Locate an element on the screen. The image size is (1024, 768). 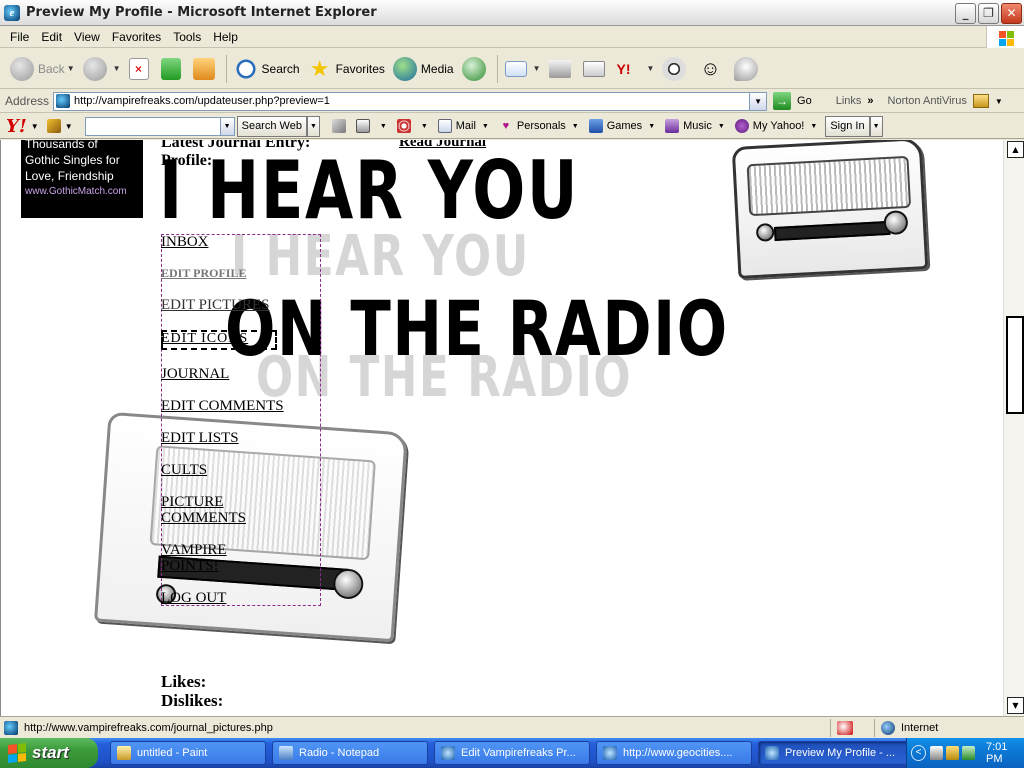
close-button: ✕ is located at coordinates (1011, 13).